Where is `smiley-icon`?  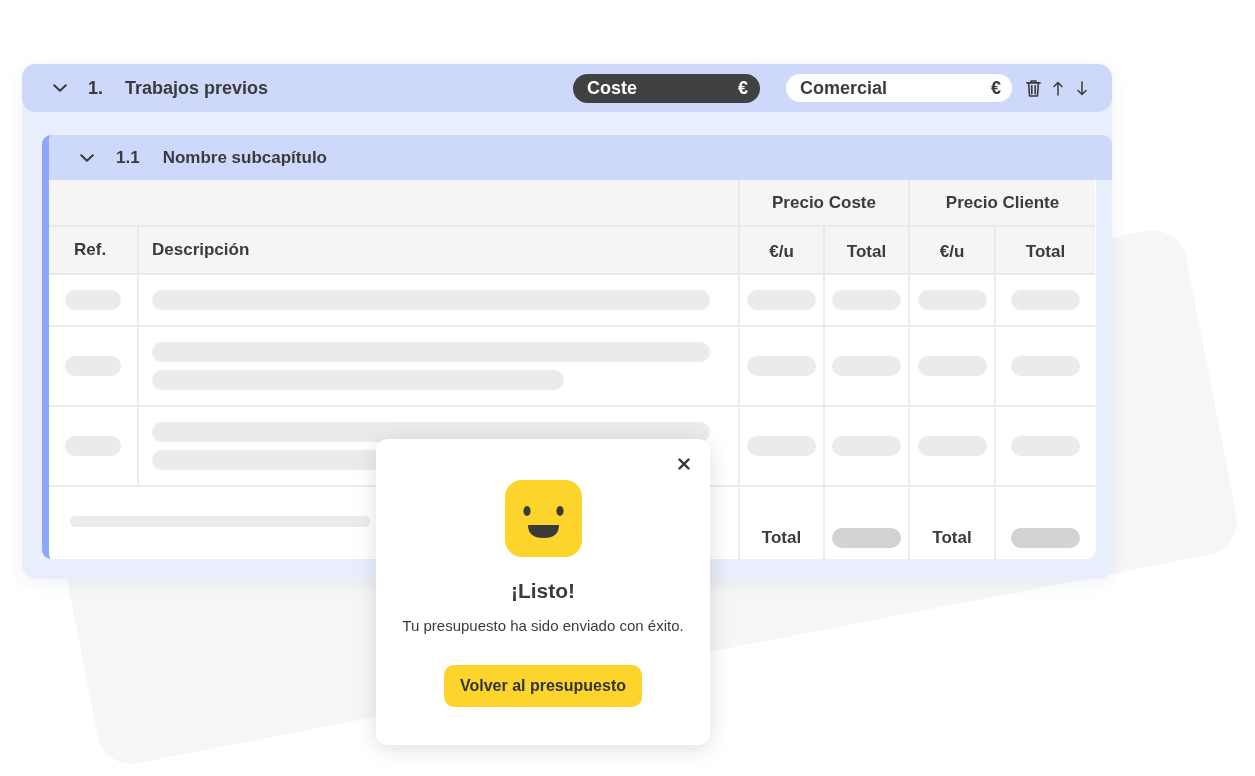 smiley-icon is located at coordinates (543, 518).